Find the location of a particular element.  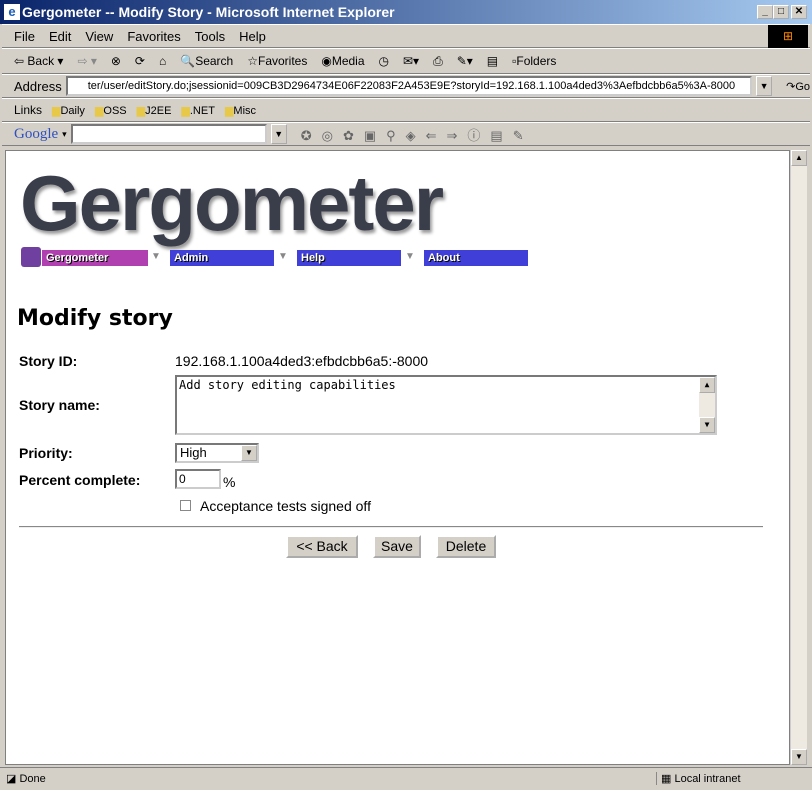

cube-icon is located at coordinates (31, 257).